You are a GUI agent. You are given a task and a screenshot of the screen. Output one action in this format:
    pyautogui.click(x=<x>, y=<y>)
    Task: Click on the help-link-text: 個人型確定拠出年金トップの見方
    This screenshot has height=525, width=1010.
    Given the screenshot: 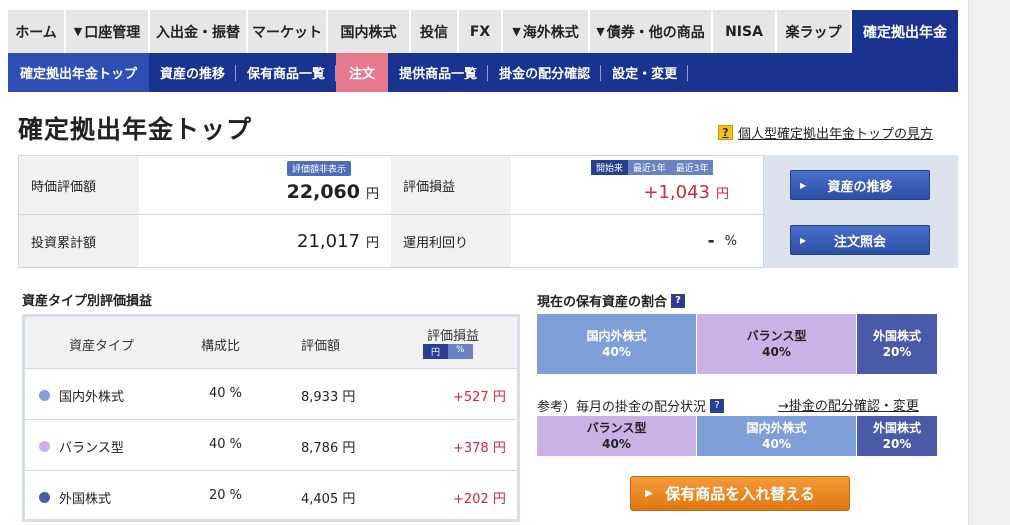 What is the action you would take?
    pyautogui.click(x=836, y=134)
    